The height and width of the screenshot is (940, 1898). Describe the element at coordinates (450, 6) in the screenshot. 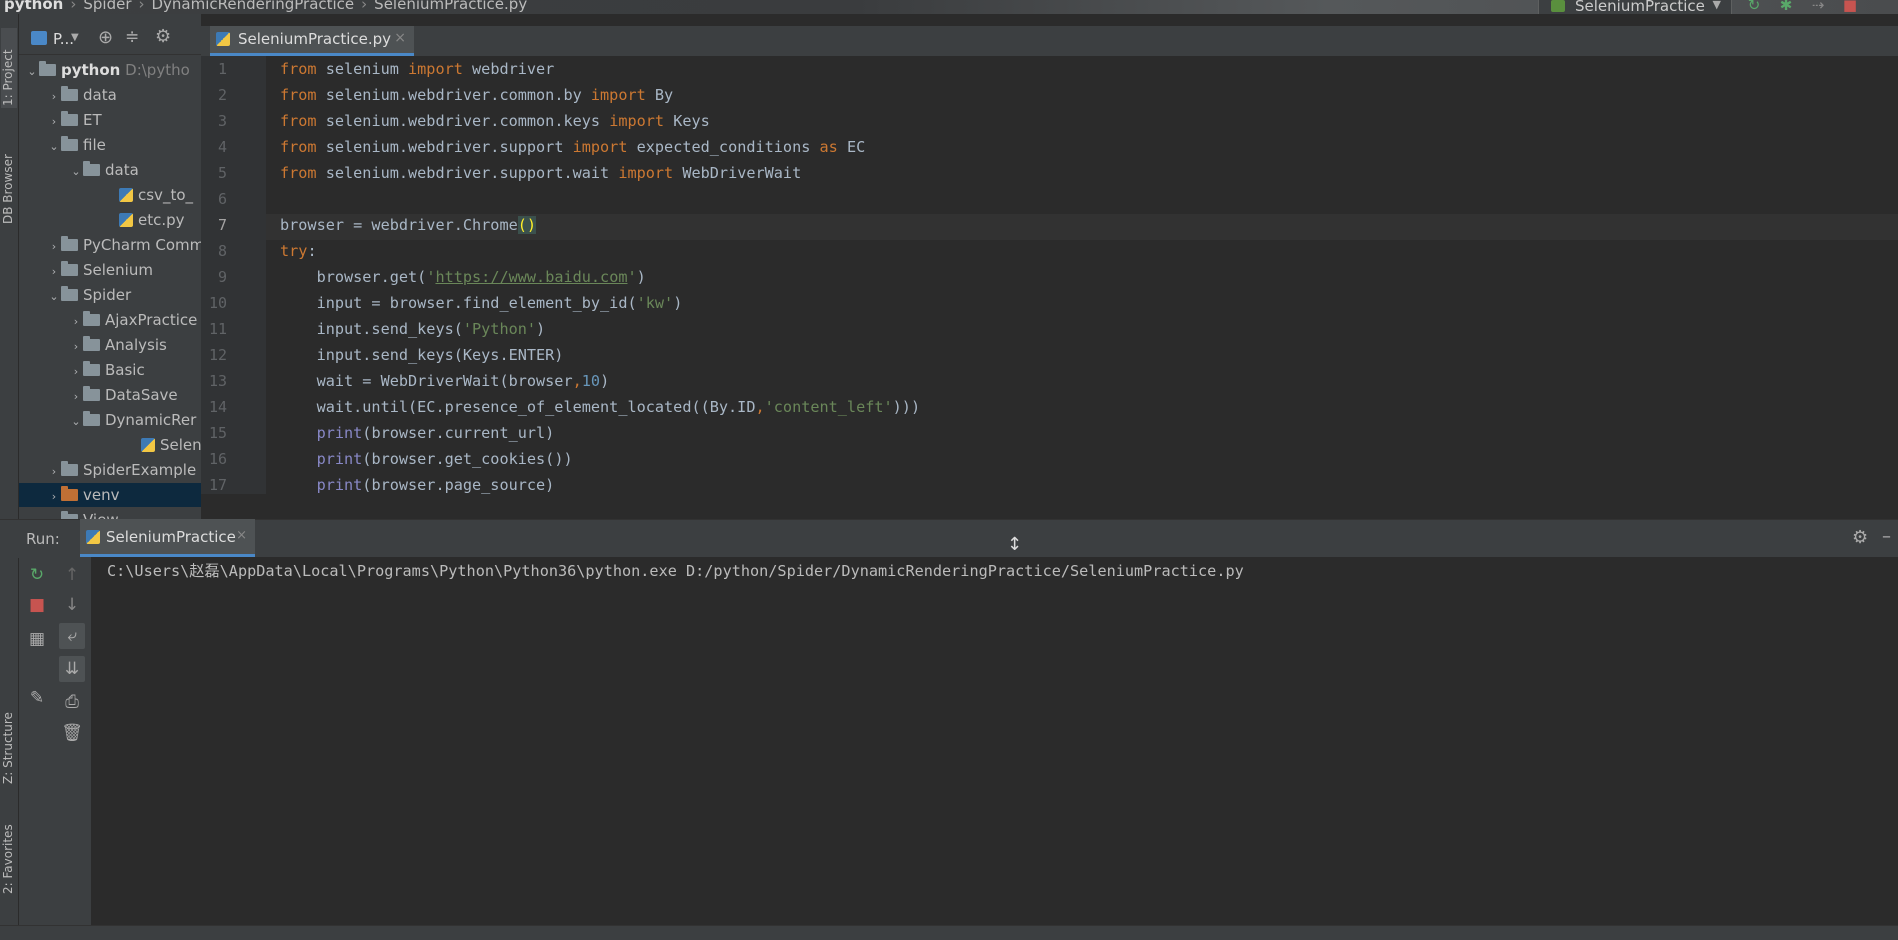

I see `breadcrumb-item: SeleniumPractice.py` at that location.